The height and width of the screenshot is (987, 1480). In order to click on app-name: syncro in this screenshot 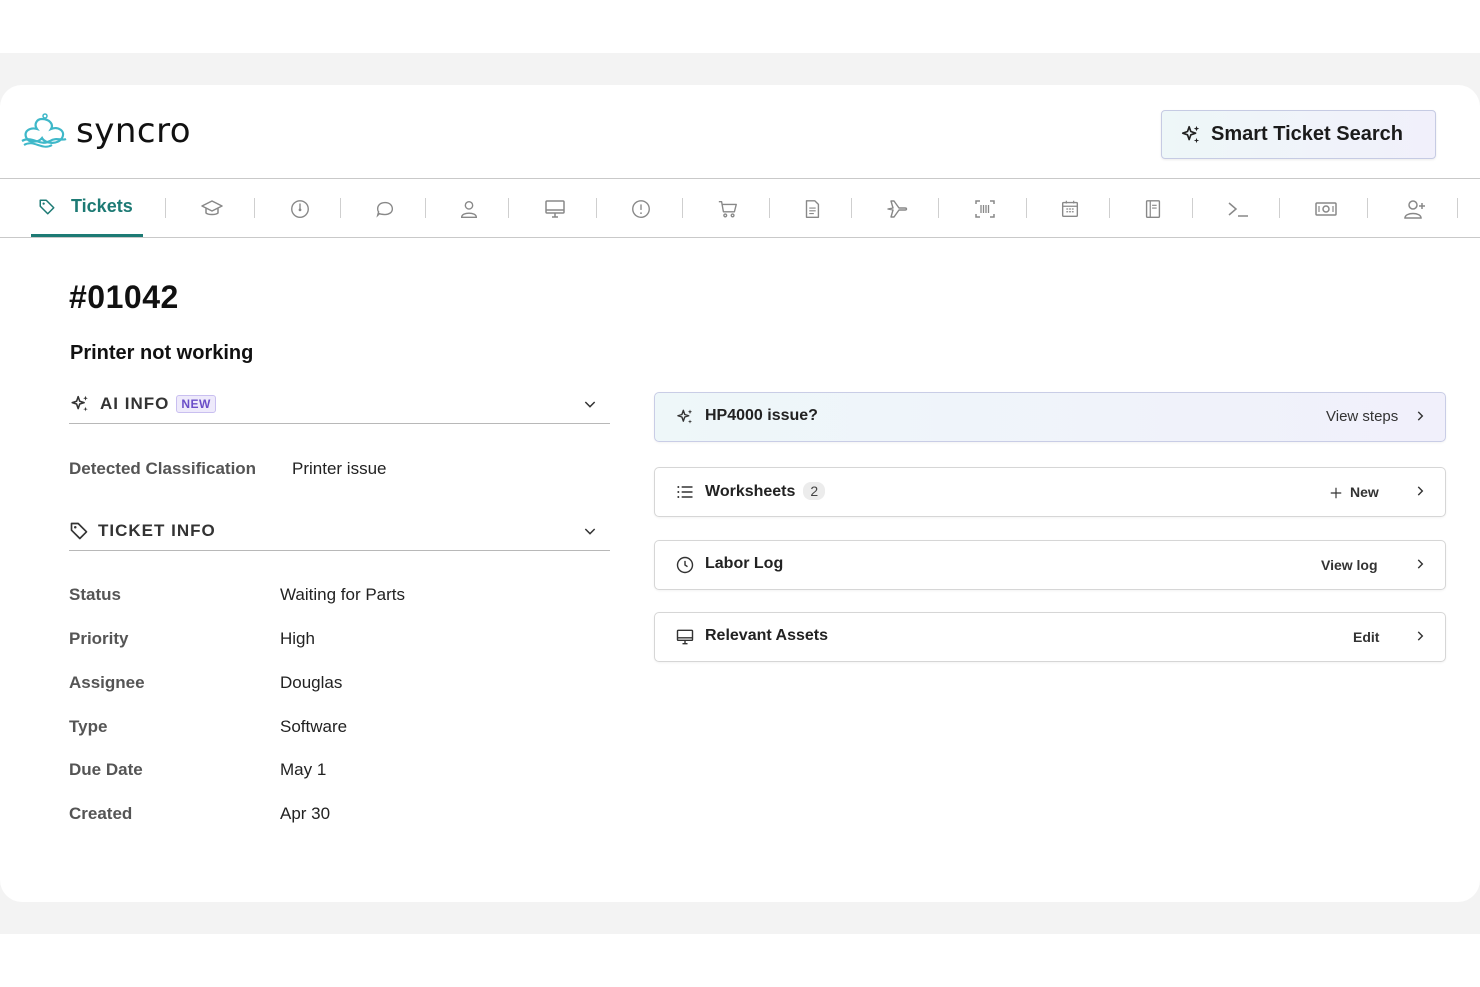, I will do `click(134, 131)`.